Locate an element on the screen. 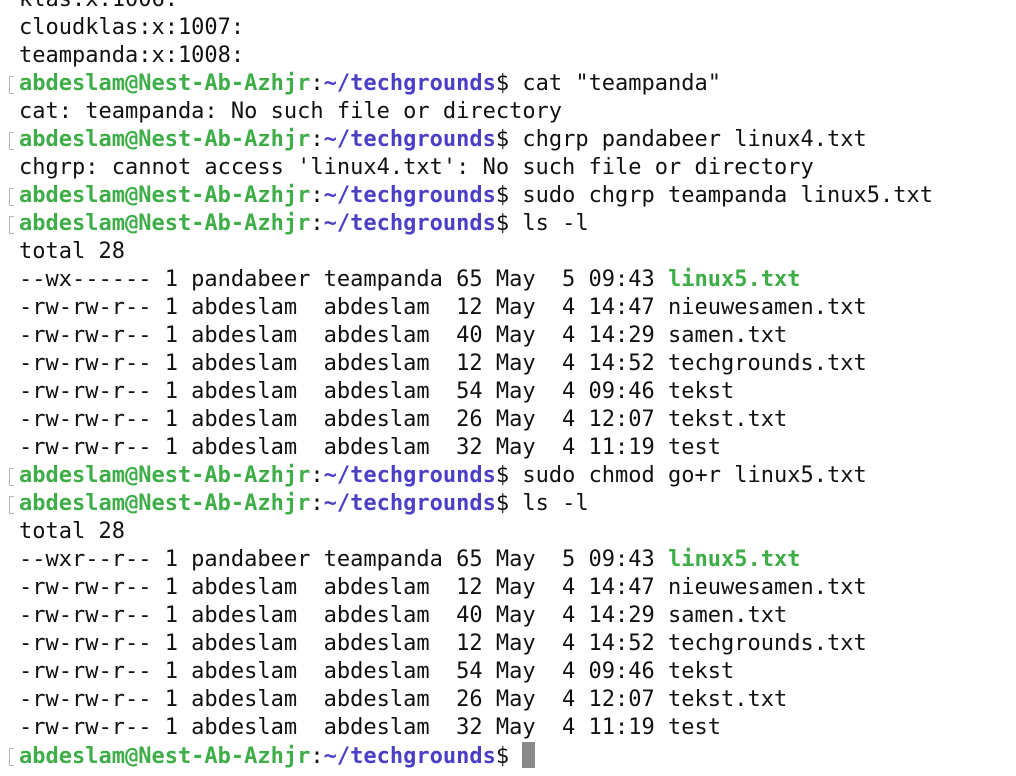 This screenshot has height=776, width=1016. output-text: teampanda:x:1008: is located at coordinates (132, 55).